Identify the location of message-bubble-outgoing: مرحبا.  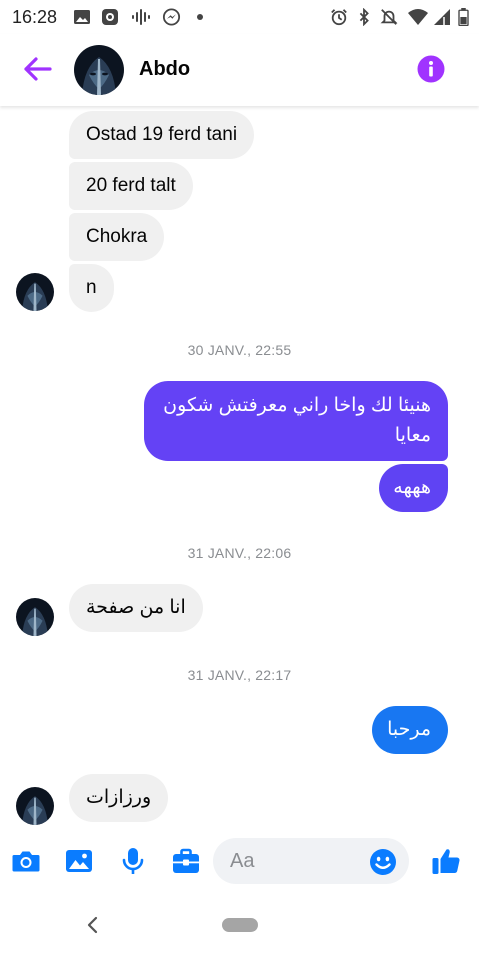
(410, 730).